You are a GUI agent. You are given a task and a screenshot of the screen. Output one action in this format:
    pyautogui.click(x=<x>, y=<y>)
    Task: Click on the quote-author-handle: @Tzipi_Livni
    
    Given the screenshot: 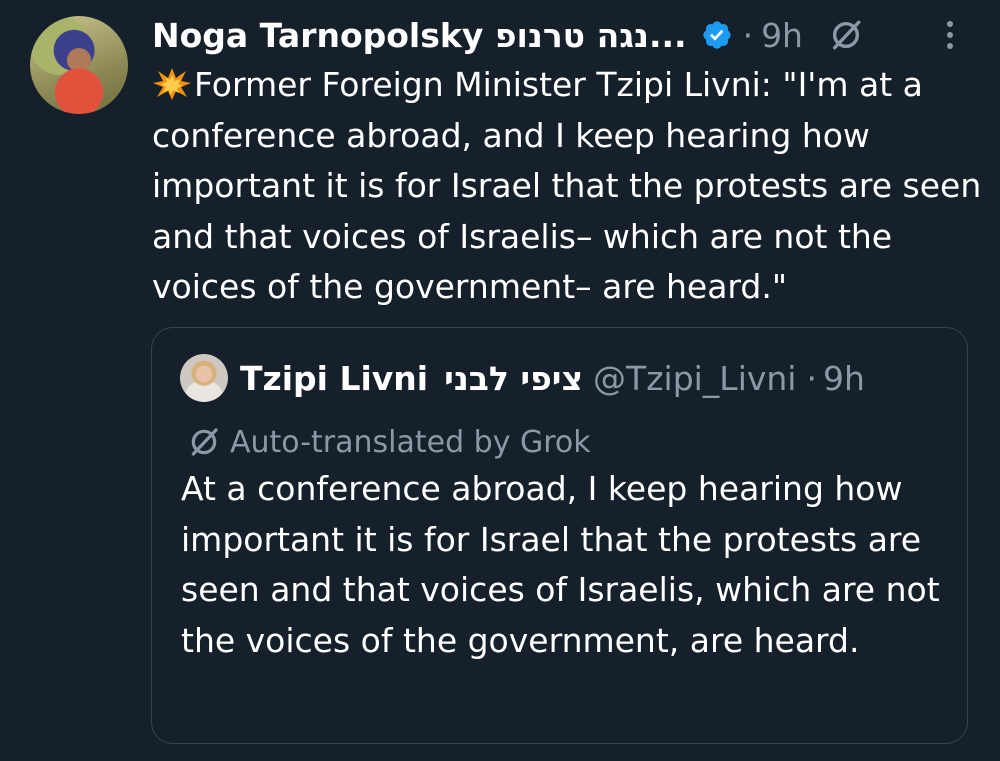 What is the action you would take?
    pyautogui.click(x=694, y=378)
    